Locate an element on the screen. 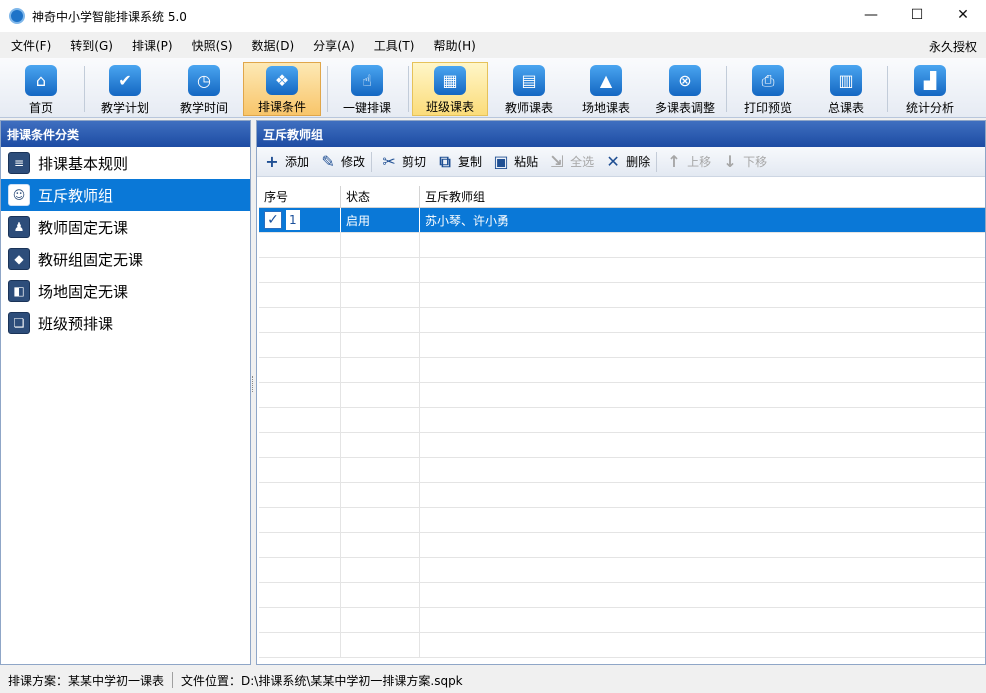 The height and width of the screenshot is (693, 986). title-bar: 神奇中小学智能排课系统 5.0 — ☐ ✕ is located at coordinates (493, 16).